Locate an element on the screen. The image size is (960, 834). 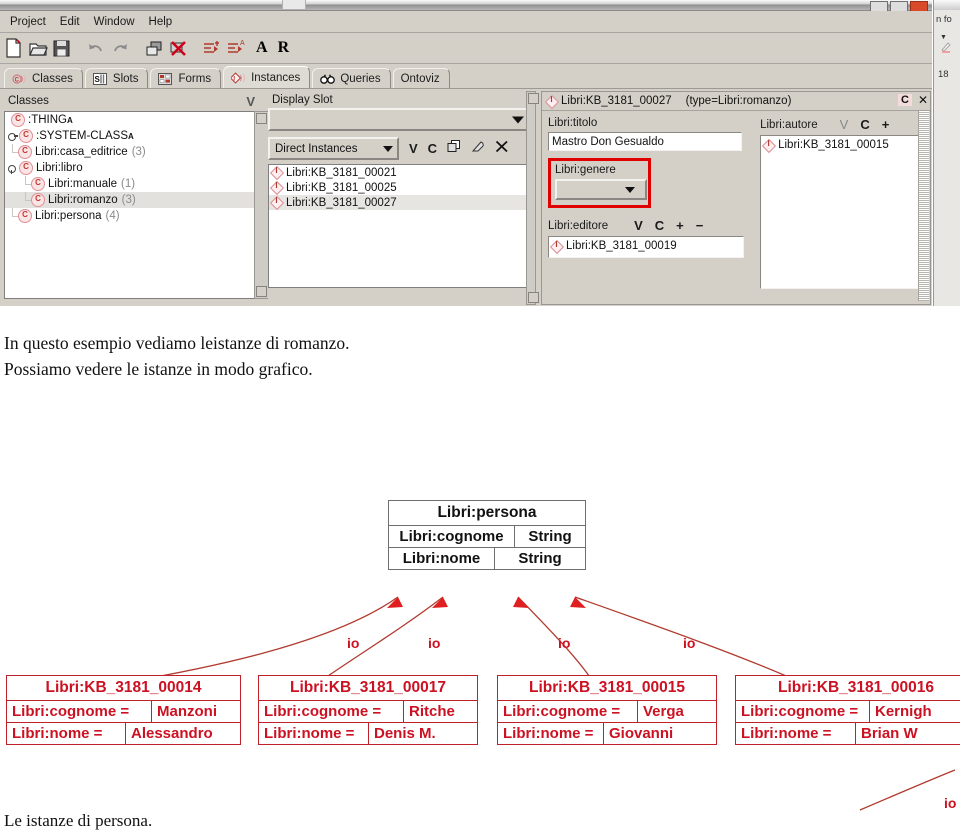
autore-header: Libri:autore V C + is located at coordinates (842, 124).